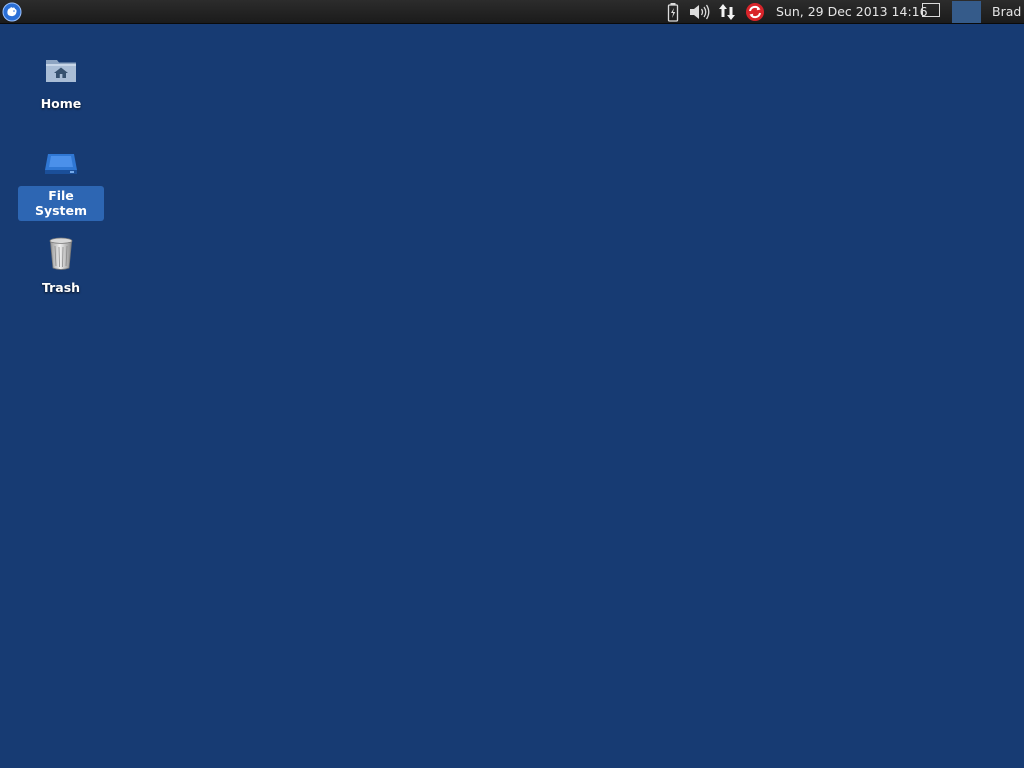 The height and width of the screenshot is (768, 1024). Describe the element at coordinates (755, 12) in the screenshot. I see `update-notifier-icon` at that location.